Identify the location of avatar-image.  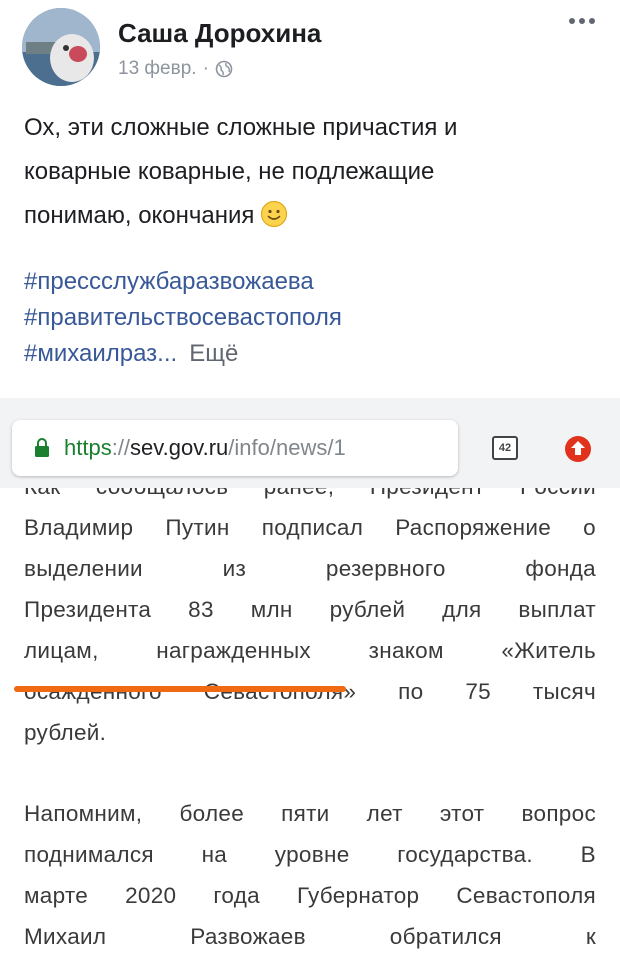
(61, 47).